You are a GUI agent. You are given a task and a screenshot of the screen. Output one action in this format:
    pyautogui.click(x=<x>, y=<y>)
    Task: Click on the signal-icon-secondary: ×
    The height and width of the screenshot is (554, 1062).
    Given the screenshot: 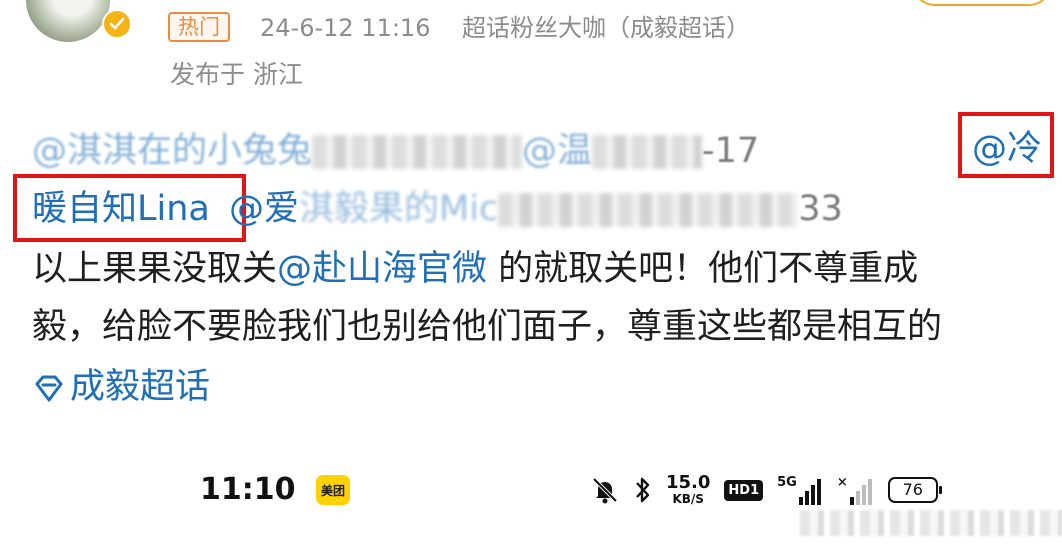 What is the action you would take?
    pyautogui.click(x=855, y=490)
    